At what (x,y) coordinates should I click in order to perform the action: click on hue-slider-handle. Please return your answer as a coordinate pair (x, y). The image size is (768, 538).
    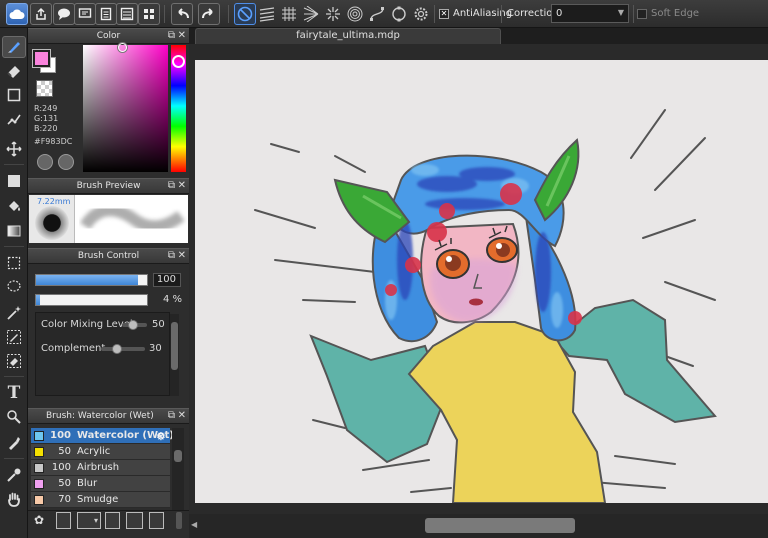
    Looking at the image, I should click on (178, 61).